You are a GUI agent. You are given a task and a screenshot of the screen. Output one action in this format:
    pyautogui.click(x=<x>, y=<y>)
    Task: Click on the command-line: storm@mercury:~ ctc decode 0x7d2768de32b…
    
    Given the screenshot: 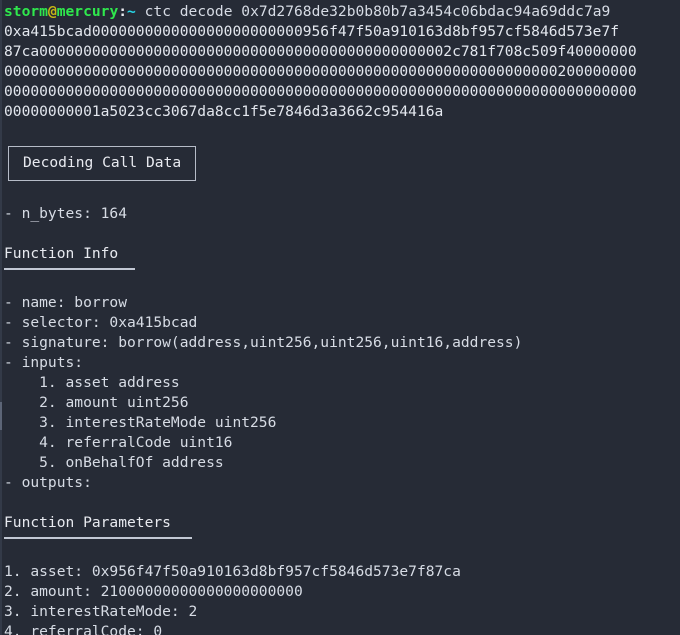 What is the action you would take?
    pyautogui.click(x=342, y=12)
    